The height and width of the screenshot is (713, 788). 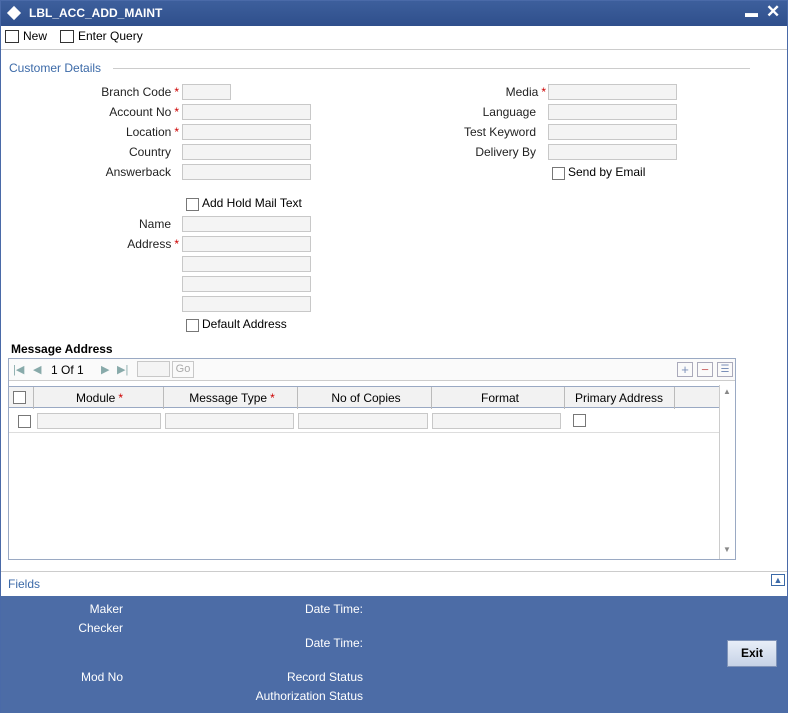 What do you see at coordinates (67, 36) in the screenshot?
I see `enter-query-icon` at bounding box center [67, 36].